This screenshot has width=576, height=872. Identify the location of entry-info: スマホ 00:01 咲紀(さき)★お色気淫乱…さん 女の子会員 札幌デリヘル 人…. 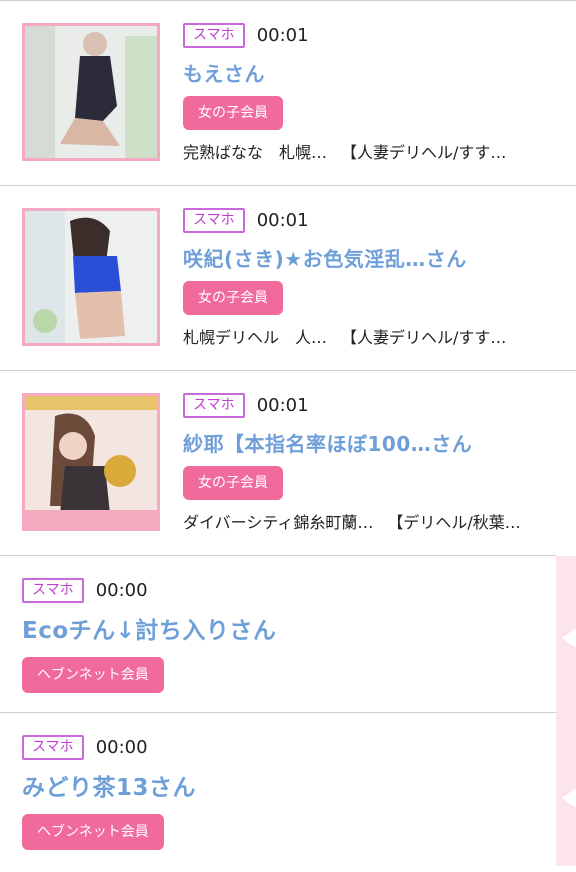
(344, 278).